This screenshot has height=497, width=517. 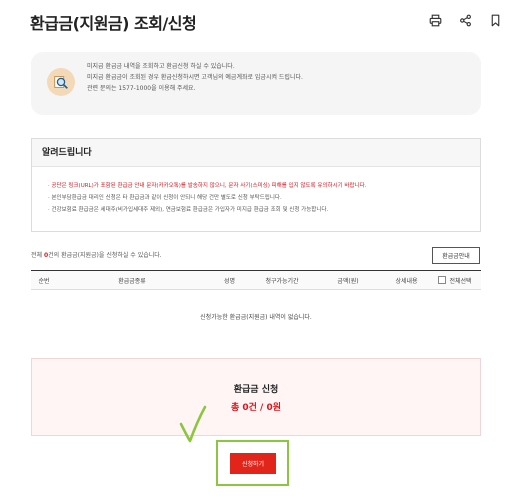 I want to click on info-line: 관련 문의는 1577-1000을 이용해 주세요., so click(x=141, y=88).